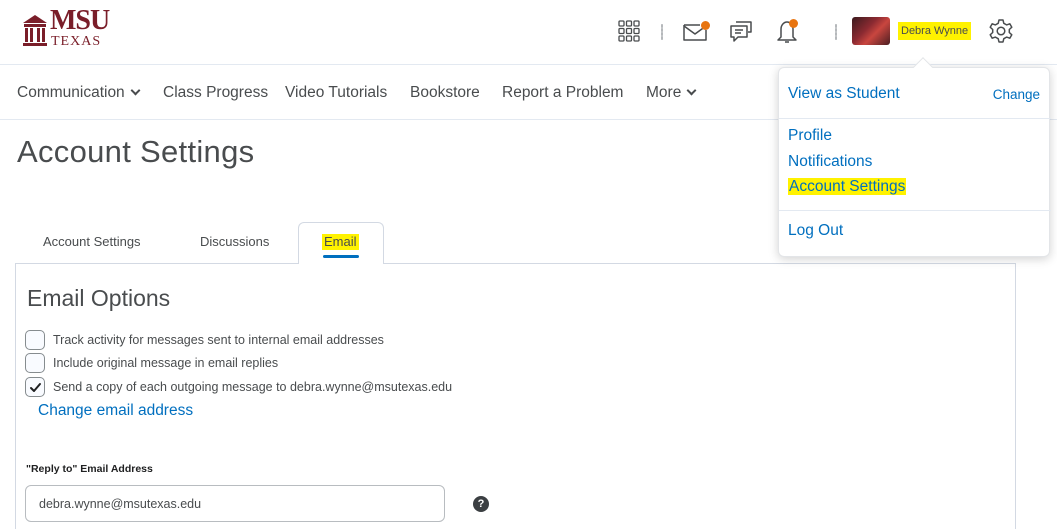 The width and height of the screenshot is (1057, 529). Describe the element at coordinates (481, 504) in the screenshot. I see `help-icon: ?` at that location.